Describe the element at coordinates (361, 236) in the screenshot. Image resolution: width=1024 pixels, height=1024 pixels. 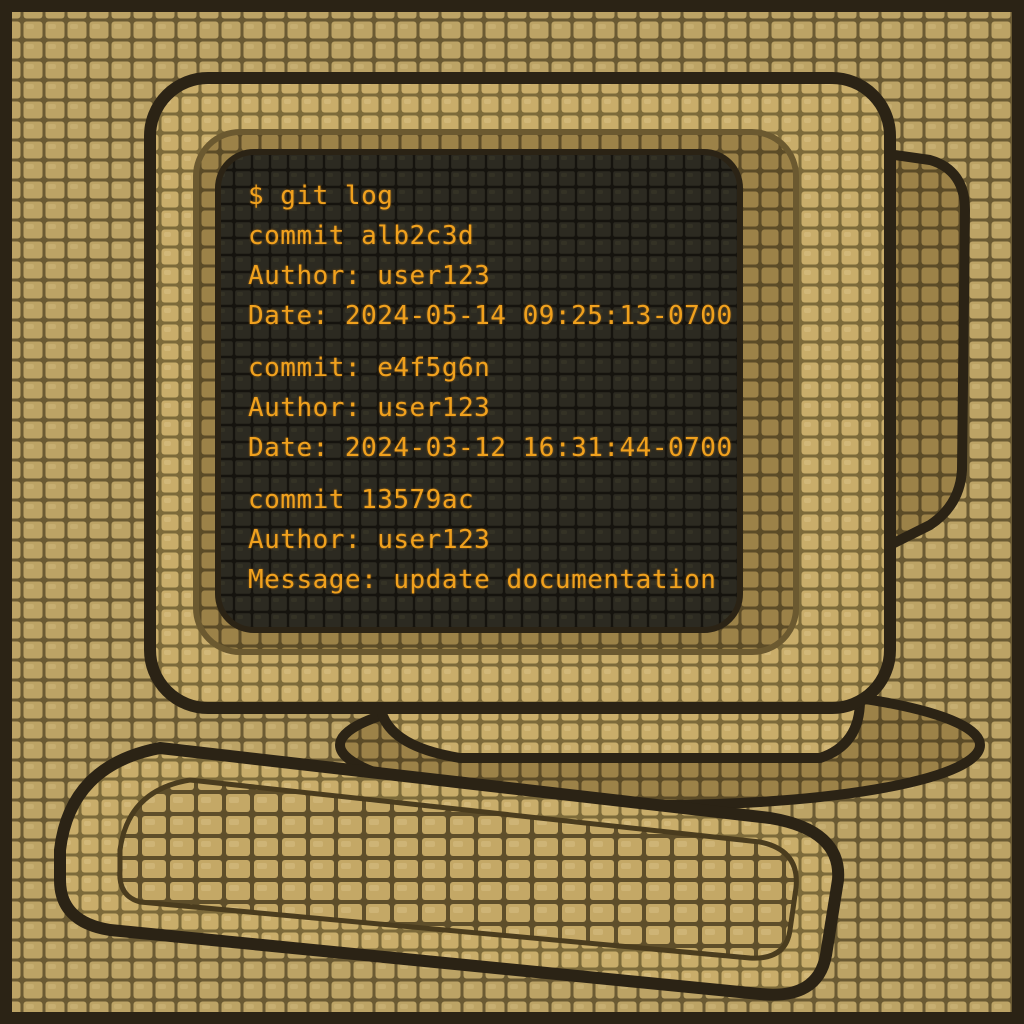
I see `commit-line: commit alb2c3d` at that location.